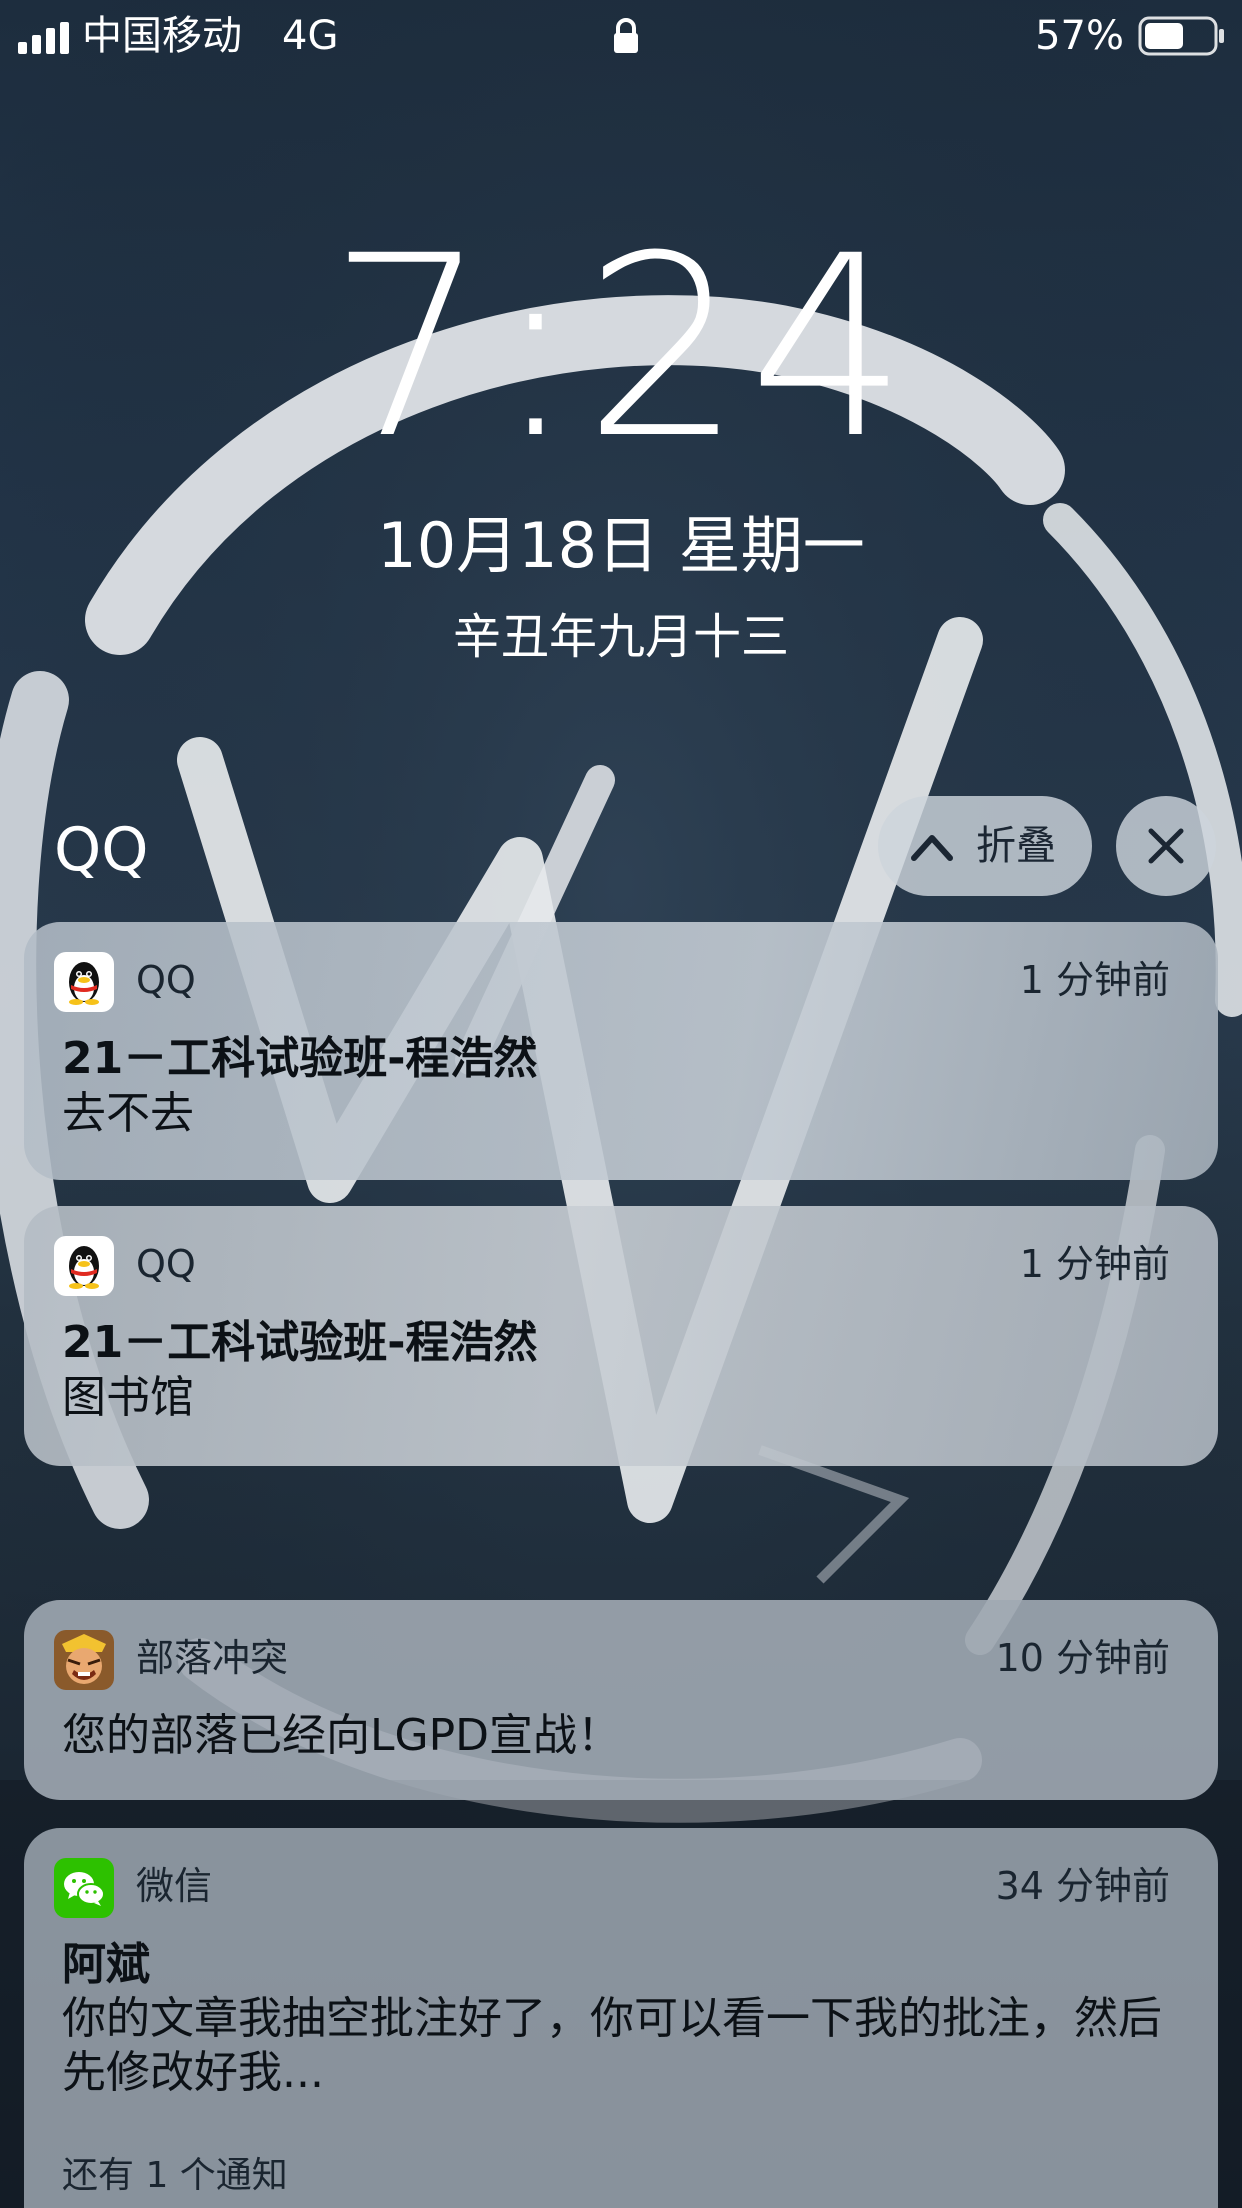 This screenshot has height=2208, width=1242. I want to click on signal-icon, so click(43, 38).